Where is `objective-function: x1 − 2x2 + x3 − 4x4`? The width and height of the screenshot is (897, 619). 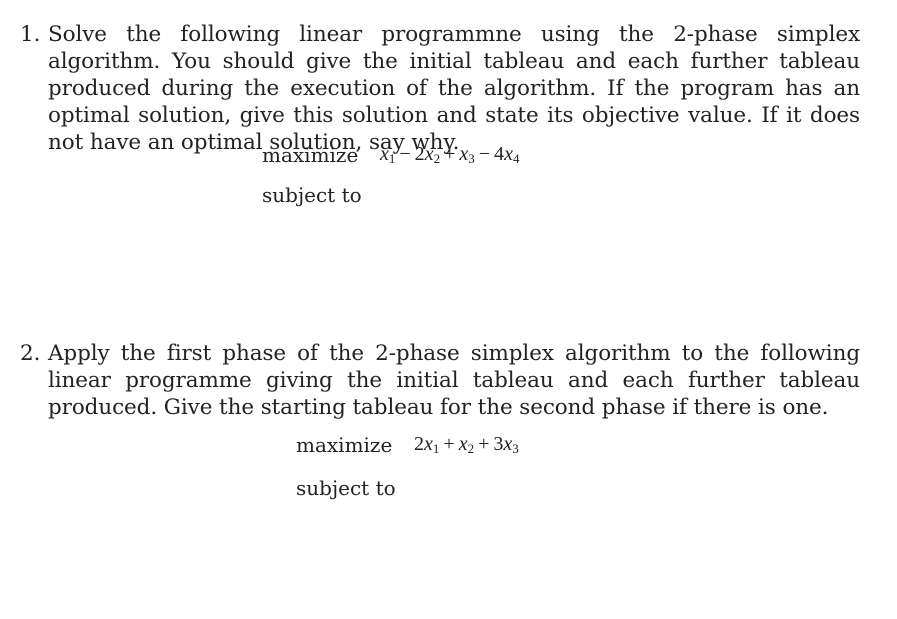 objective-function: x1 − 2x2 + x3 − 4x4 is located at coordinates (450, 154).